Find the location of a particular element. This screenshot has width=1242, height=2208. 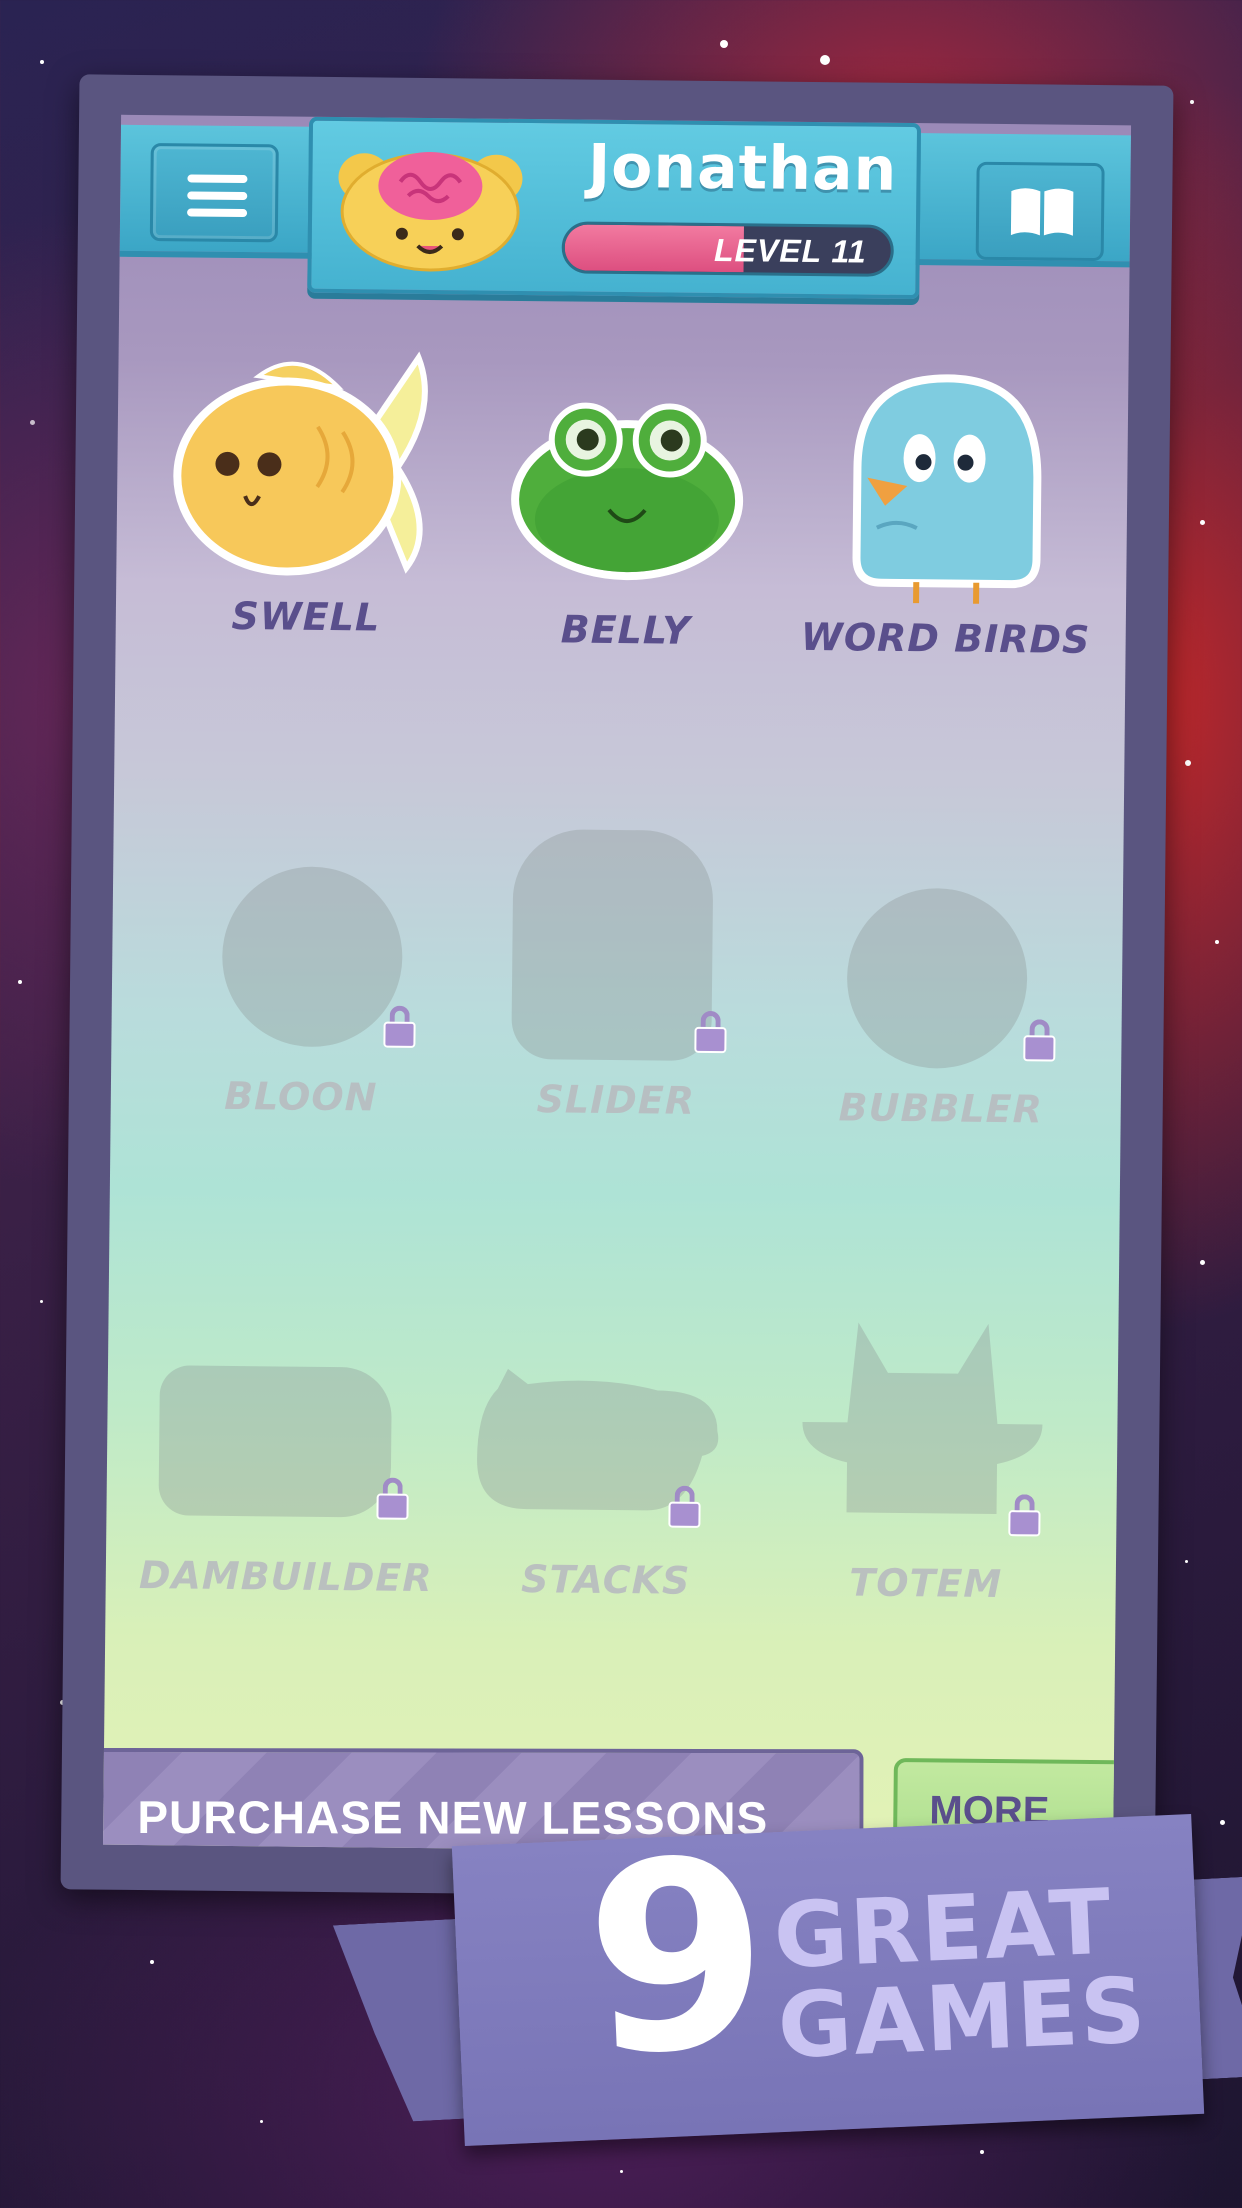

game-label: WORD BIRDS is located at coordinates (945, 638).